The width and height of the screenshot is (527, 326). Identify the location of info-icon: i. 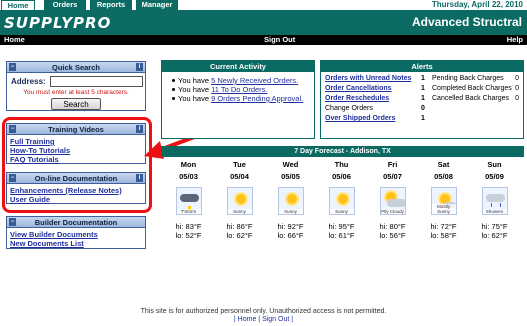
(139, 67).